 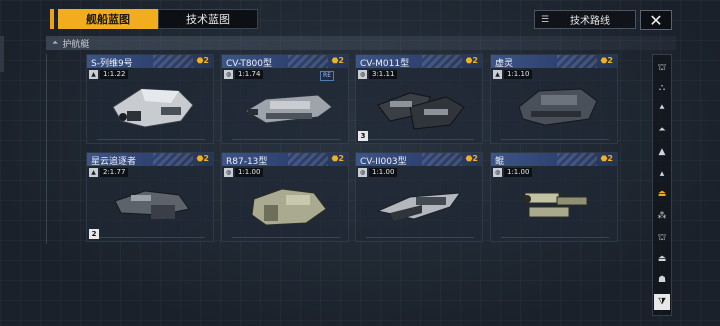 What do you see at coordinates (554, 159) in the screenshot?
I see `card-header` at bounding box center [554, 159].